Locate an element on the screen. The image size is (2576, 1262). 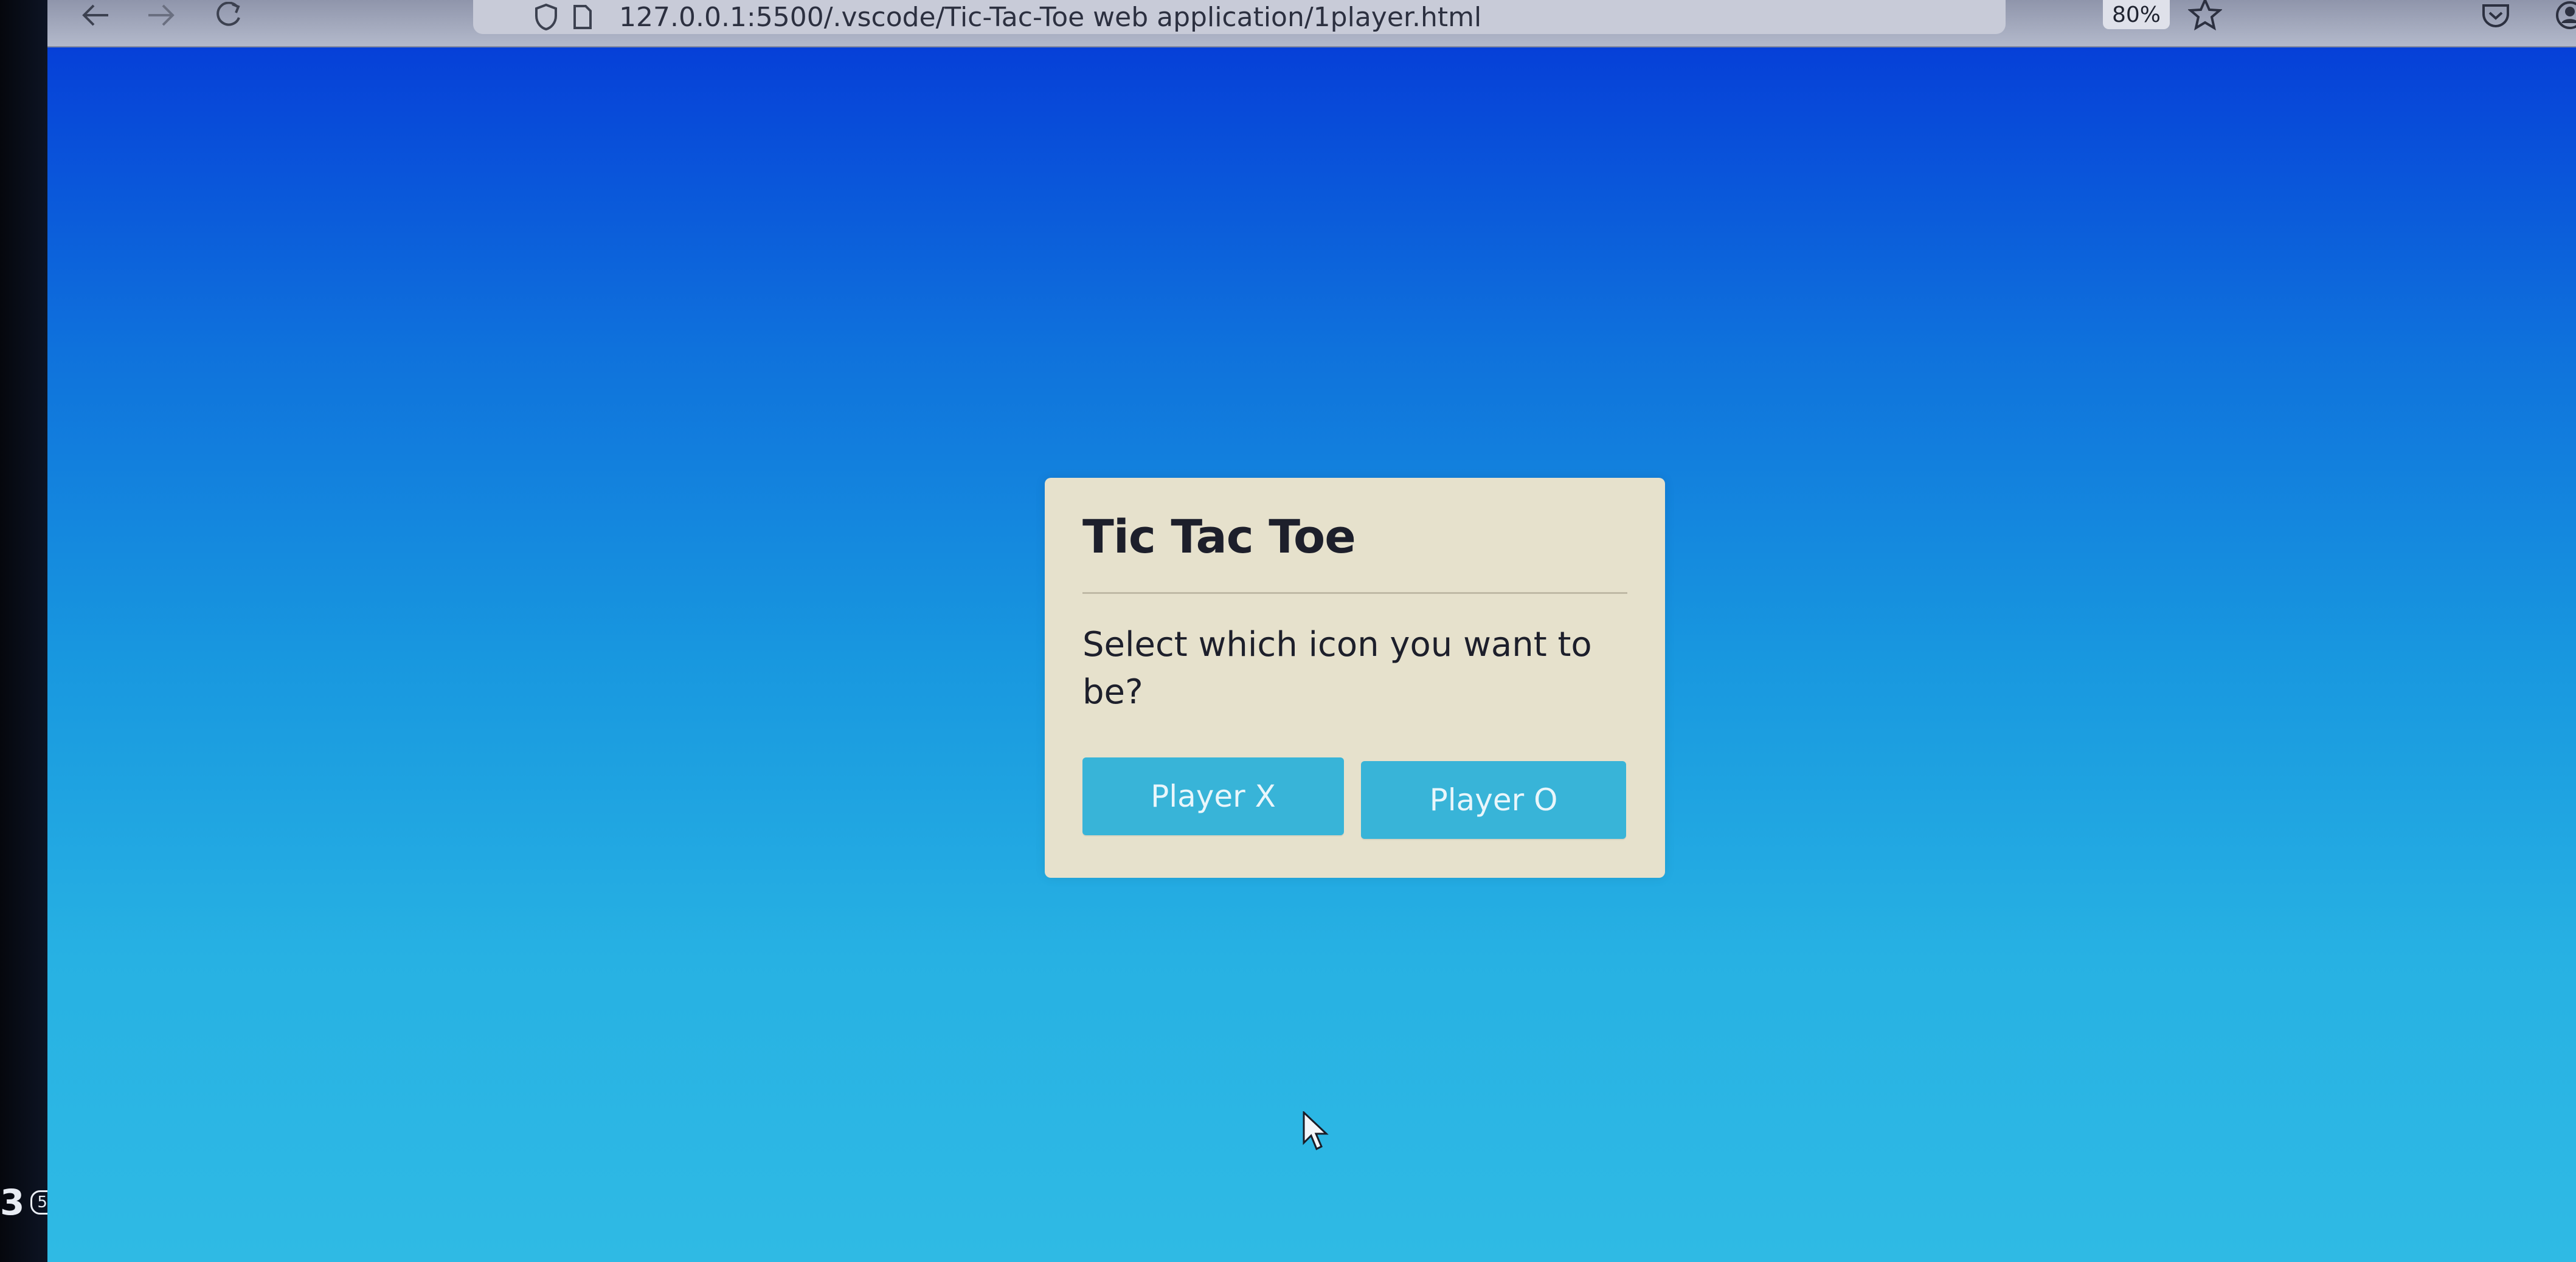
zoom-level-badge: 80% is located at coordinates (2136, 14).